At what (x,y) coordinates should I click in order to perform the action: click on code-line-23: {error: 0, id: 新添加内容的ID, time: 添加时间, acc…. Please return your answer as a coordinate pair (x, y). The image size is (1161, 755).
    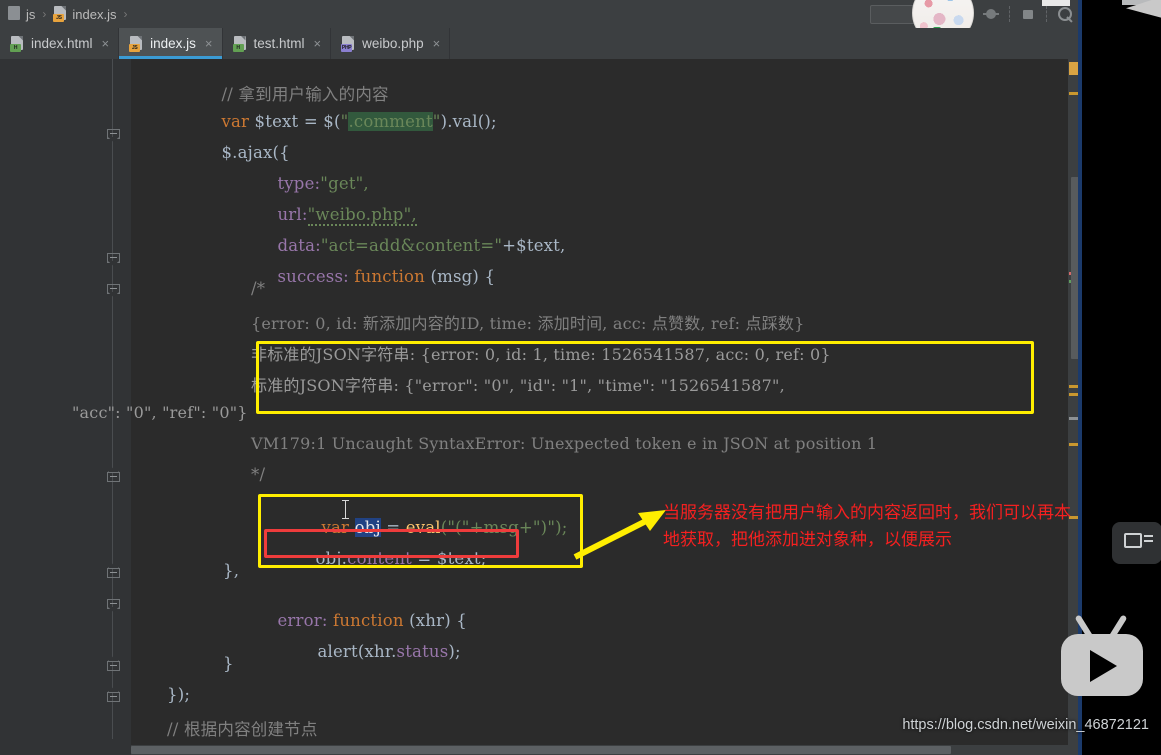
    Looking at the image, I should click on (528, 323).